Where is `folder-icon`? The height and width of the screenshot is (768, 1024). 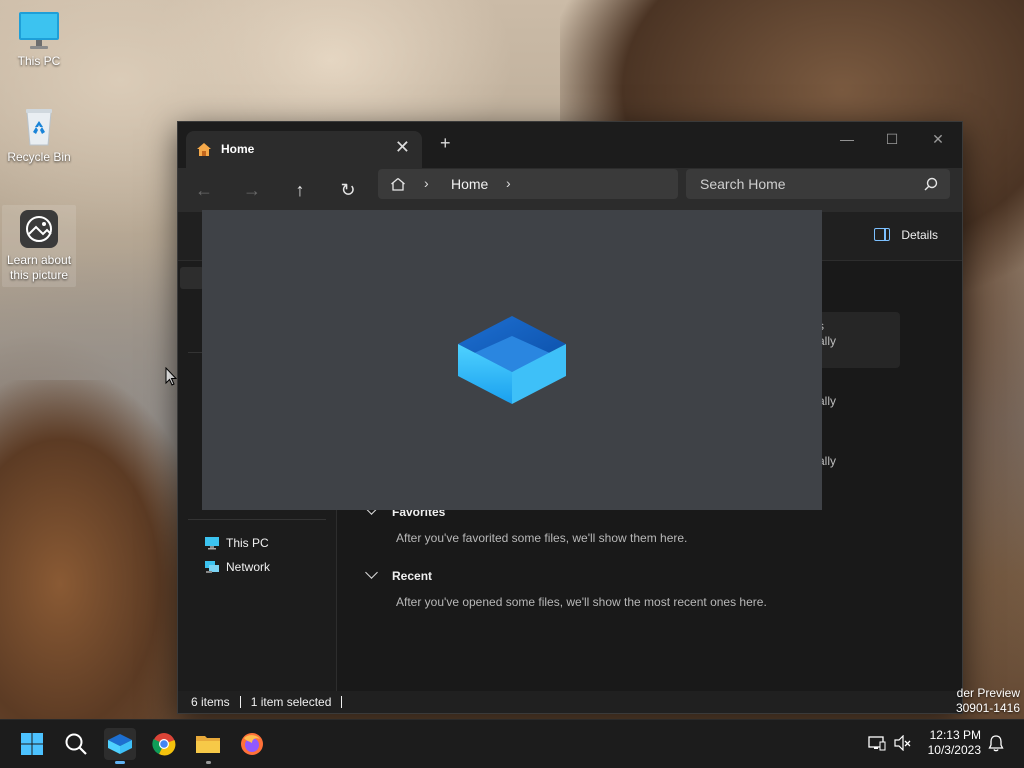
folder-icon is located at coordinates (208, 744).